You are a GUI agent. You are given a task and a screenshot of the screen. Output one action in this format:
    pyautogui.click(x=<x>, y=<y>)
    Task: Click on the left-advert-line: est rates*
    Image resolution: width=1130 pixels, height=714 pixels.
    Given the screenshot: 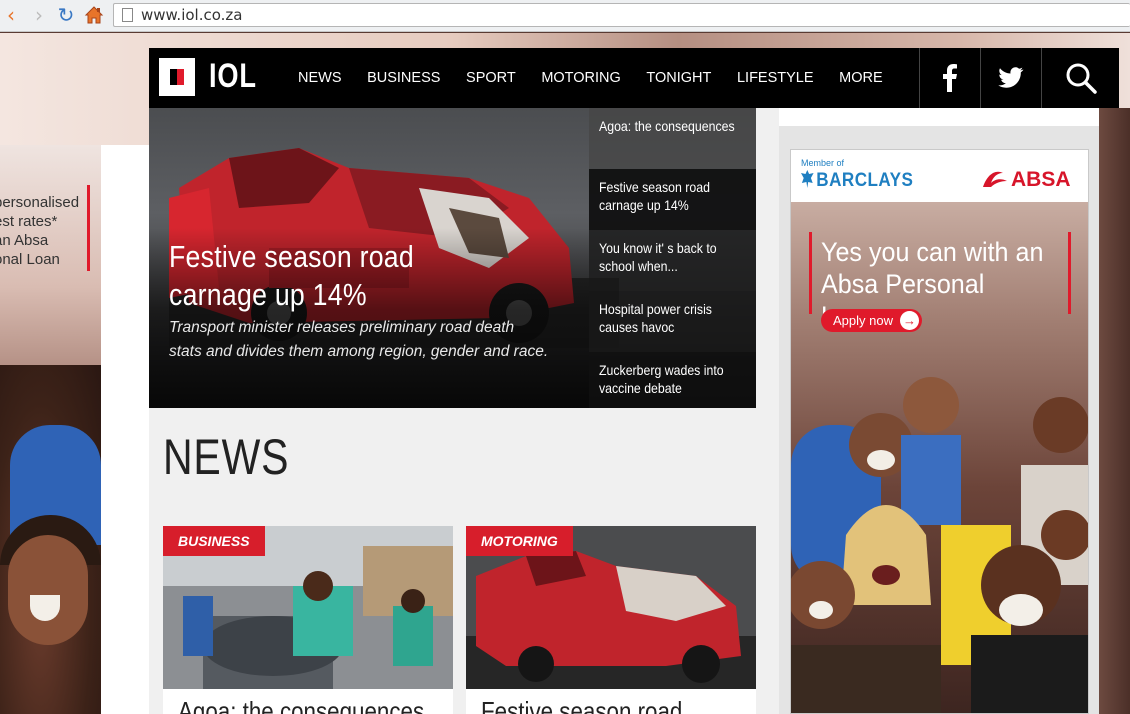 What is the action you would take?
    pyautogui.click(x=29, y=221)
    